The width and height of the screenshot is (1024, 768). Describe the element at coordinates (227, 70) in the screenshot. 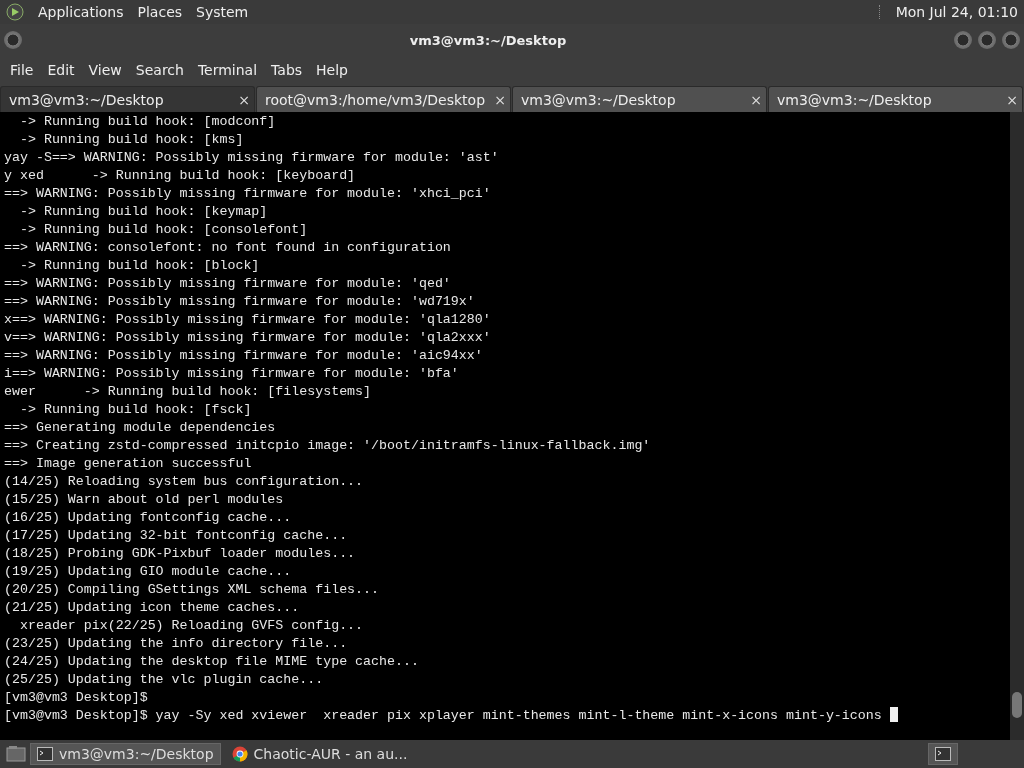

I see `menu-item: Terminal` at that location.